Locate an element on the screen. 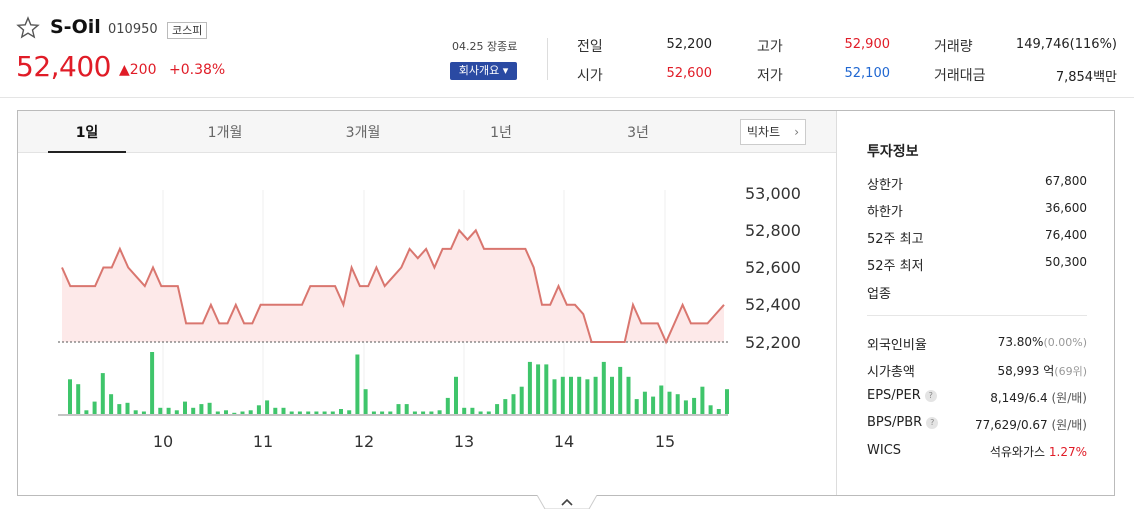  x-tick-label: 10 is located at coordinates (163, 441).